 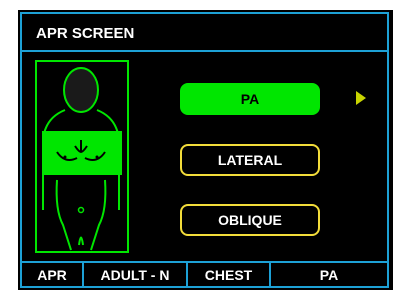 I want to click on next-arrow-icon, so click(x=361, y=98).